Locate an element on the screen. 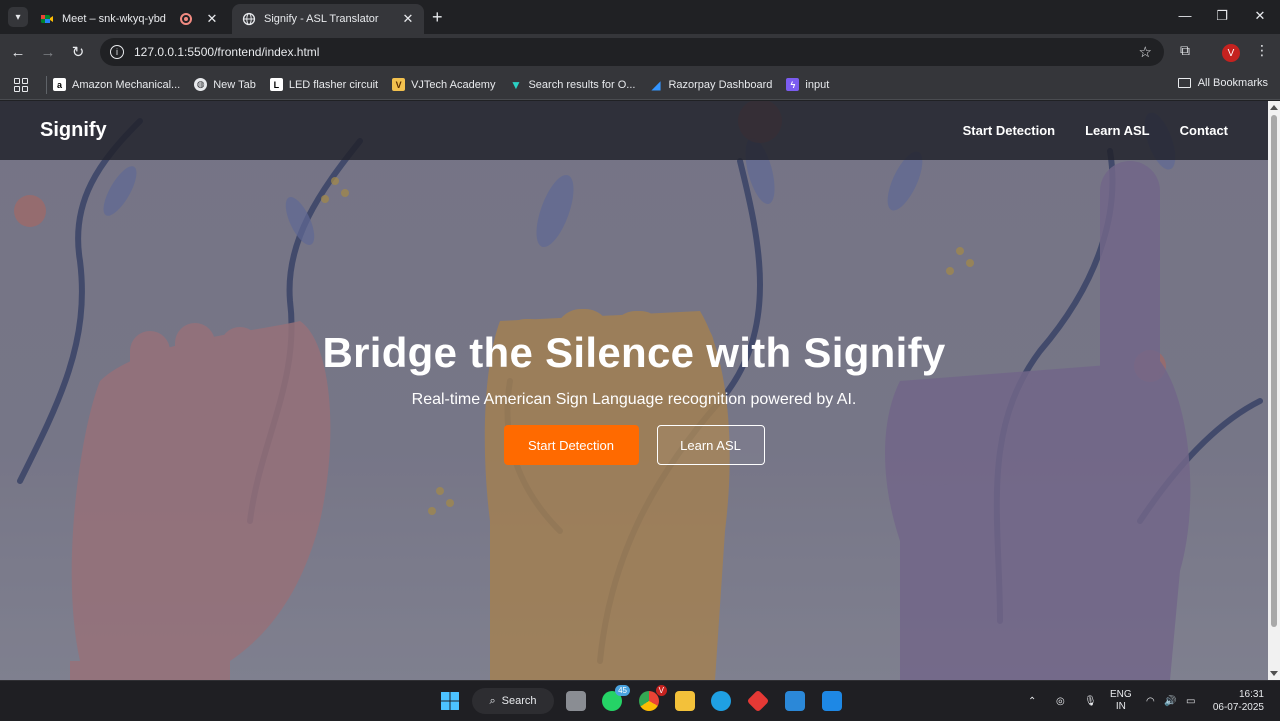 Image resolution: width=1280 pixels, height=721 pixels. bookmark-led: L LED flasher circuit is located at coordinates (324, 84).